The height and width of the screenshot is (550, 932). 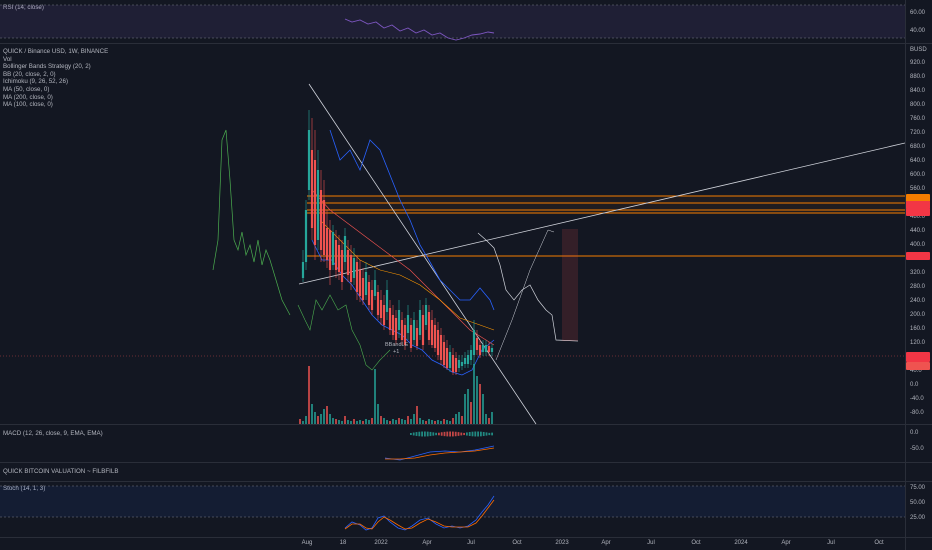 I want to click on strategy-signal-label: BBandLE, so click(x=397, y=345).